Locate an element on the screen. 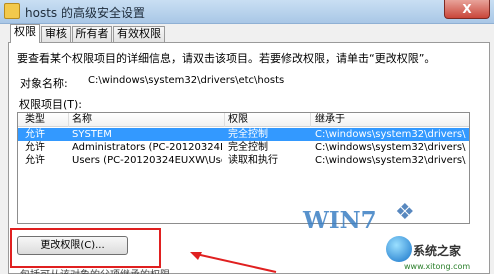  tab-bar: 权限 审核 所有者 有效权限 is located at coordinates (248, 33).